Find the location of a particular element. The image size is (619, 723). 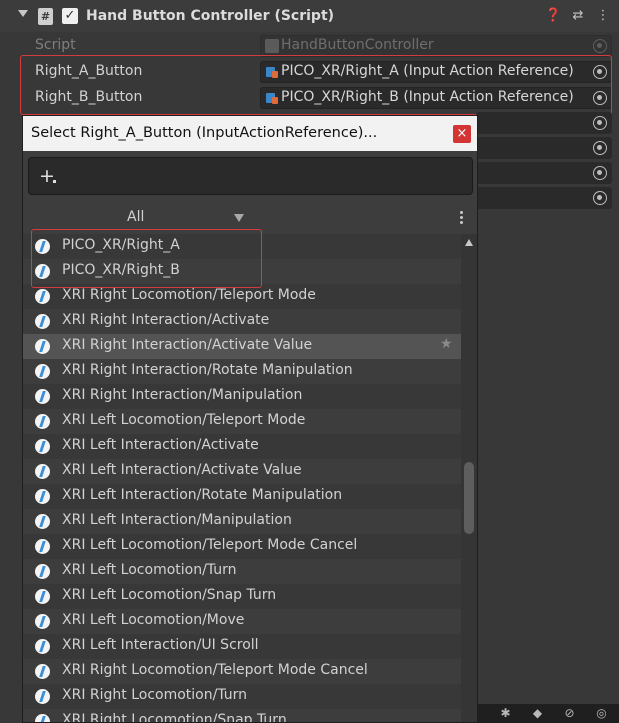

favorite-star-icon: ★ is located at coordinates (446, 344).